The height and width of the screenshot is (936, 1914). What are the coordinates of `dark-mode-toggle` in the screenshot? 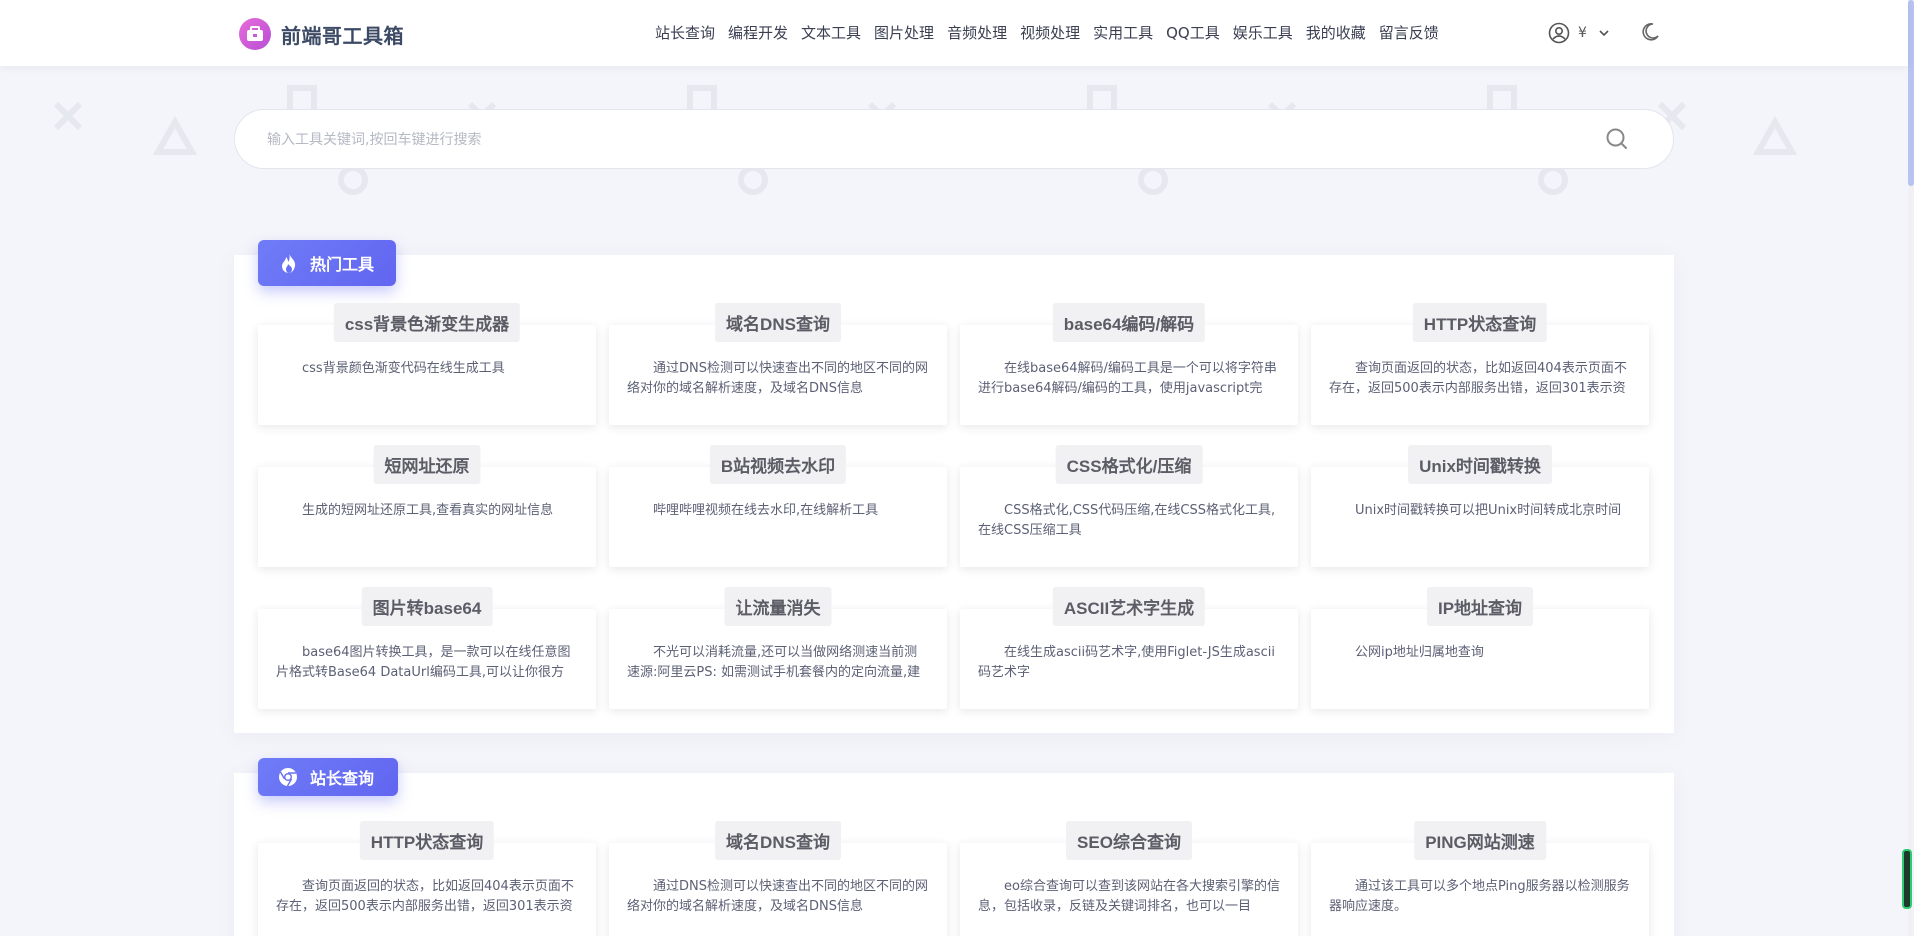 It's located at (1650, 34).